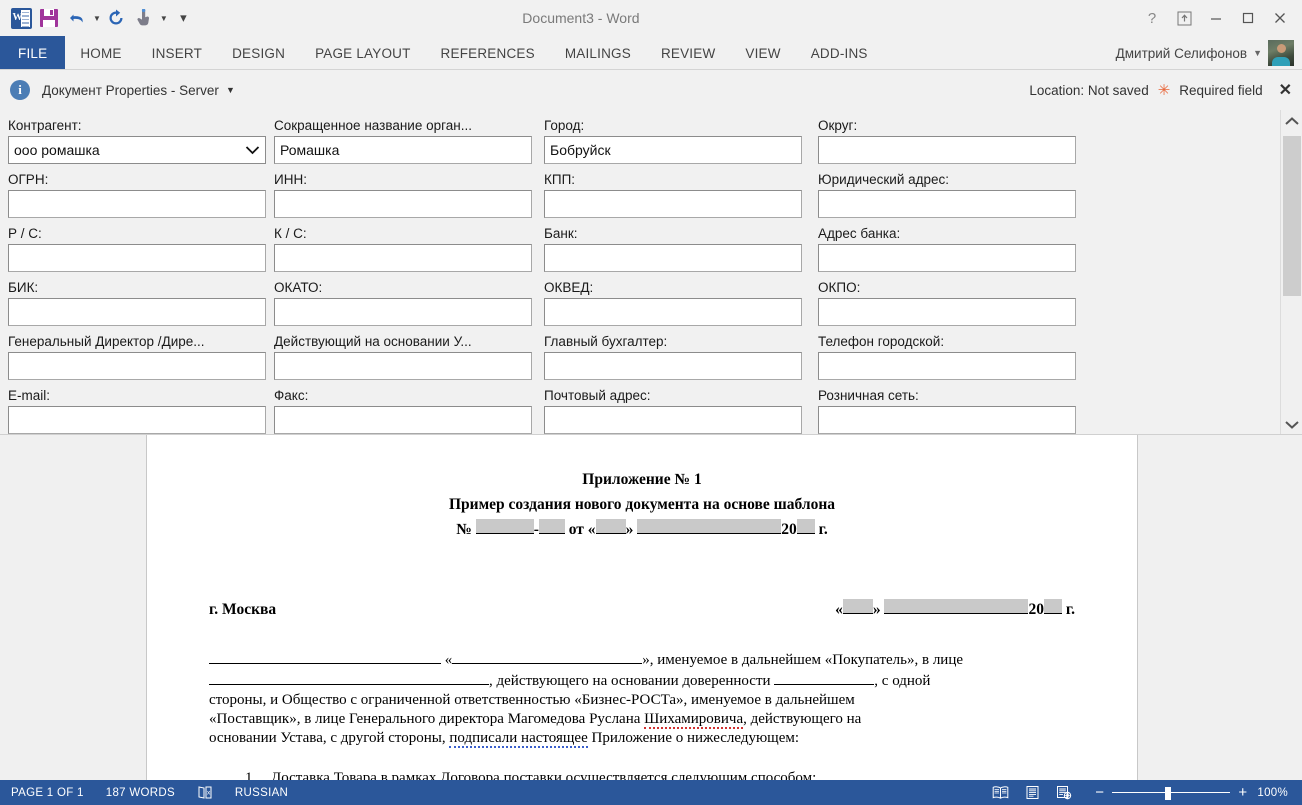  I want to click on tab-review: REVIEW, so click(688, 53).